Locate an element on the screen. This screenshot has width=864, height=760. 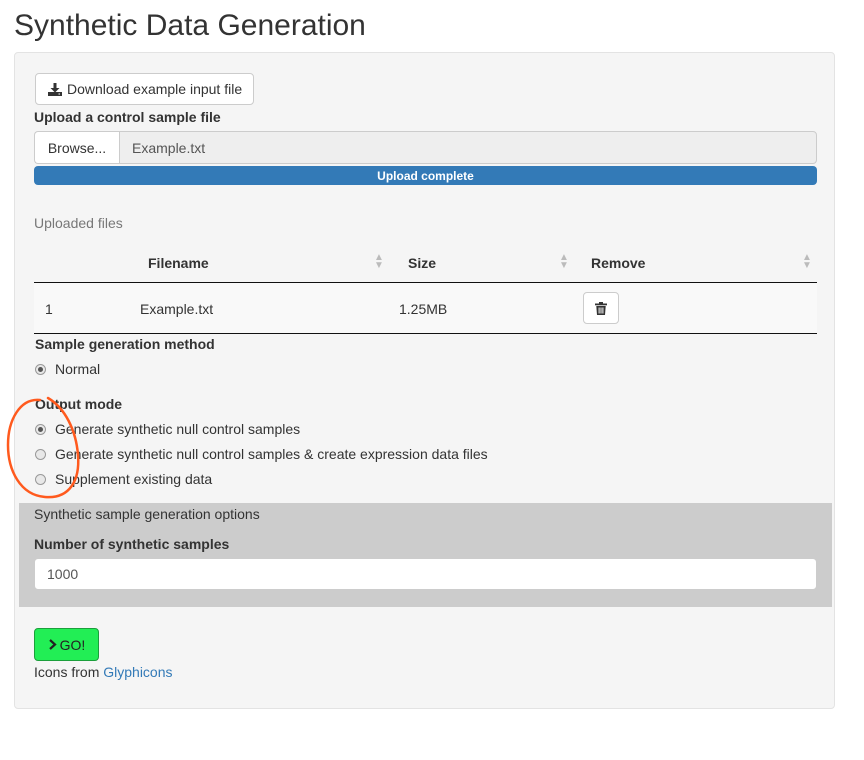
remove-file-button is located at coordinates (601, 308).